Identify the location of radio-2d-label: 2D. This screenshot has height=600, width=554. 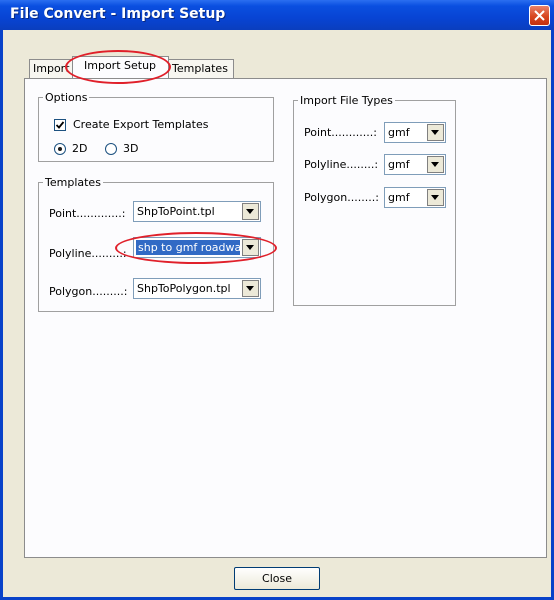
(80, 148).